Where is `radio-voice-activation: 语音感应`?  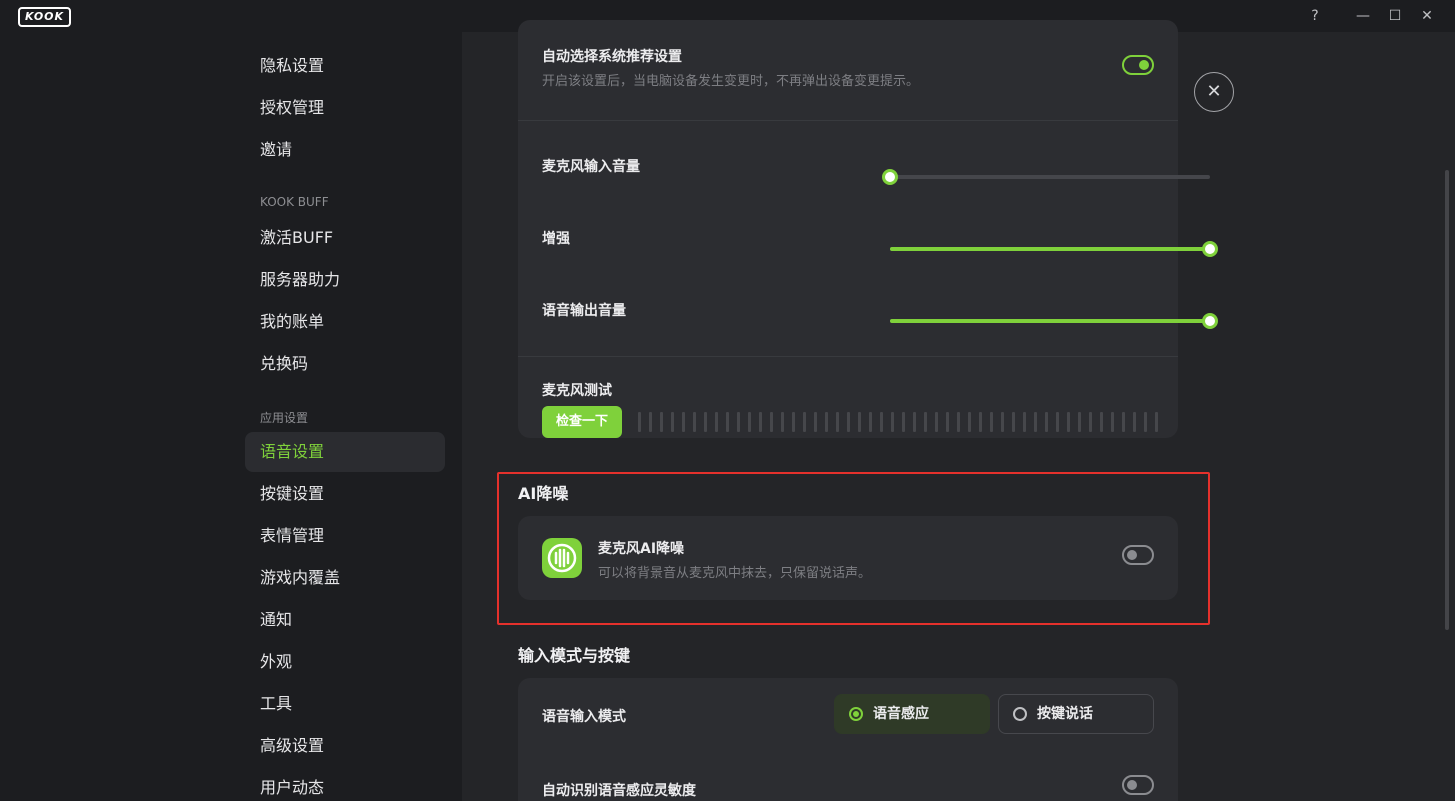
radio-voice-activation: 语音感应 is located at coordinates (912, 714).